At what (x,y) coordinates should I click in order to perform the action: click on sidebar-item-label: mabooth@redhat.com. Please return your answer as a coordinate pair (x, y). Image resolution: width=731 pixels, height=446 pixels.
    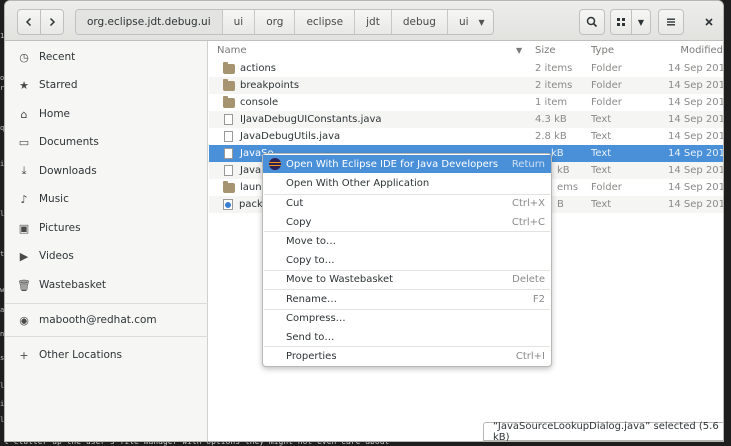
    Looking at the image, I should click on (98, 320).